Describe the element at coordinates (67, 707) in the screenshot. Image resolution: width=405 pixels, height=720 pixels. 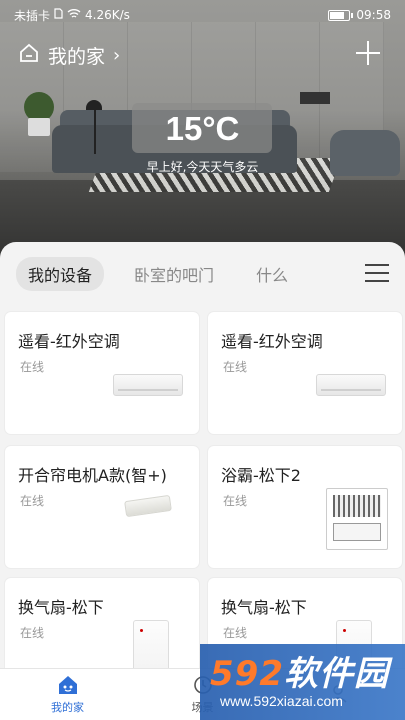
I see `nav-label: 我的家` at that location.